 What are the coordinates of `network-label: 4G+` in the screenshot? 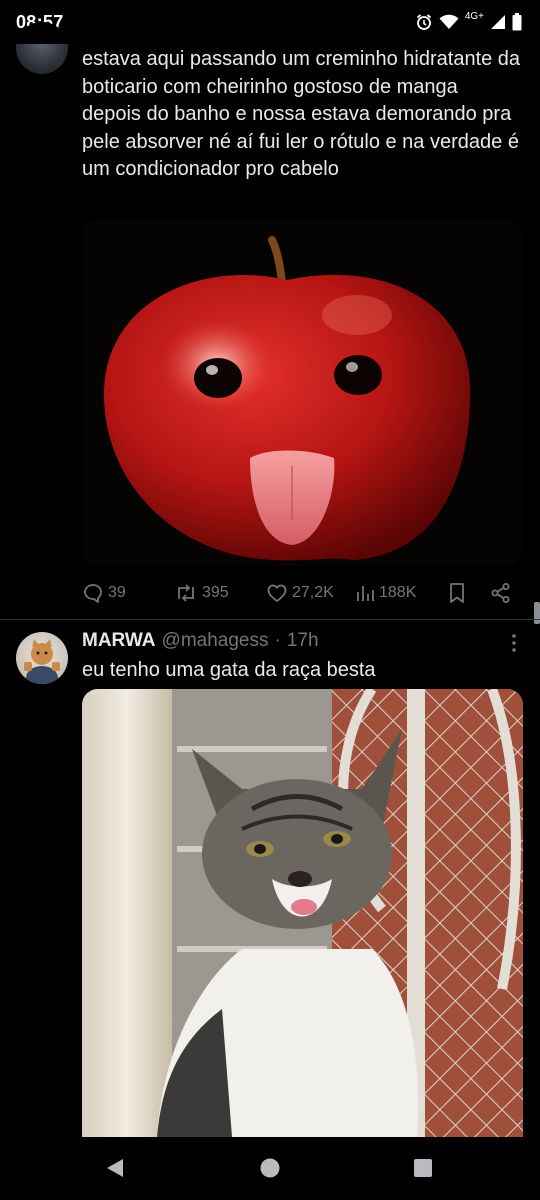 It's located at (474, 16).